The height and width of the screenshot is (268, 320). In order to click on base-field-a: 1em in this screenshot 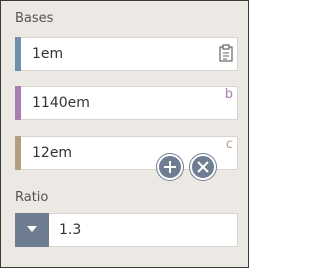, I will do `click(126, 54)`.